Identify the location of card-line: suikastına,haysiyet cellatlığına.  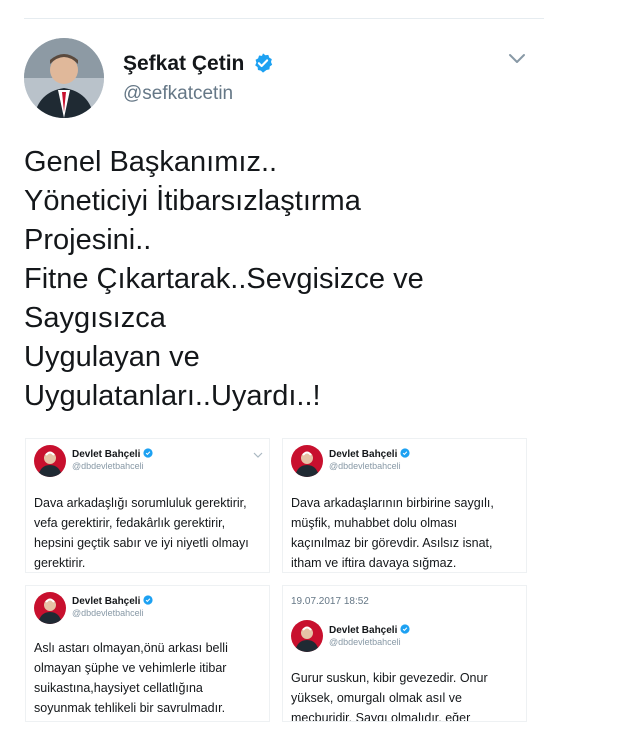
(118, 688).